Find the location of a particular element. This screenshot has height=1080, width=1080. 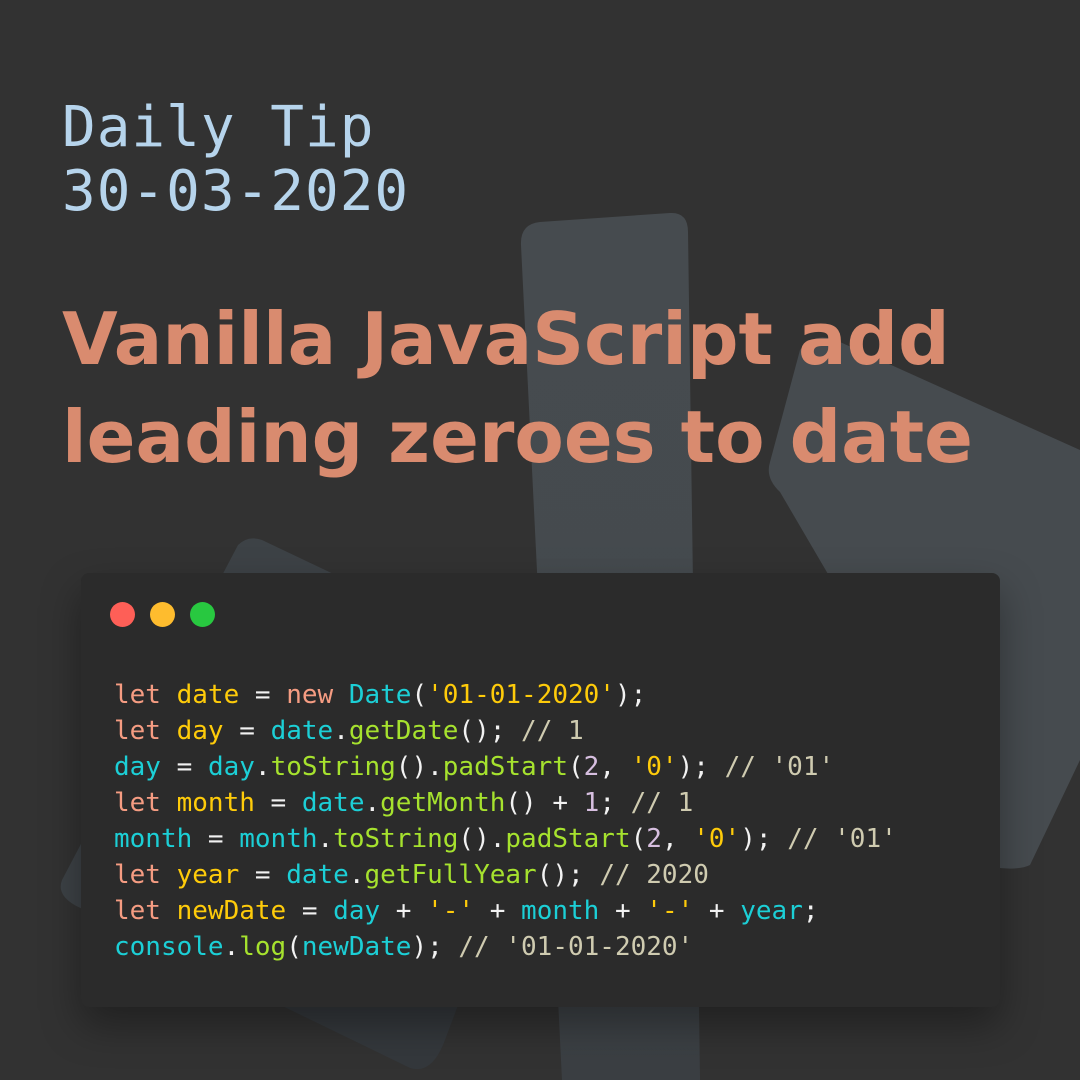

code-token-var: year is located at coordinates (208, 875).